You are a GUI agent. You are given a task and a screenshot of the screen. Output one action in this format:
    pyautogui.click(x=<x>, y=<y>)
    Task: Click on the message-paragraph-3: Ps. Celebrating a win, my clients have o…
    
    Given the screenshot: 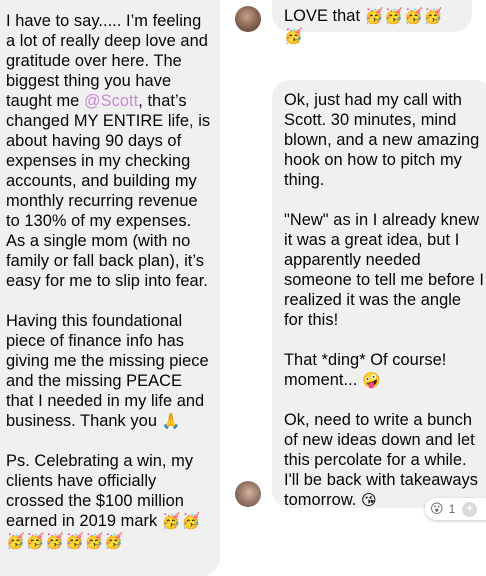 What is the action you would take?
    pyautogui.click(x=110, y=501)
    